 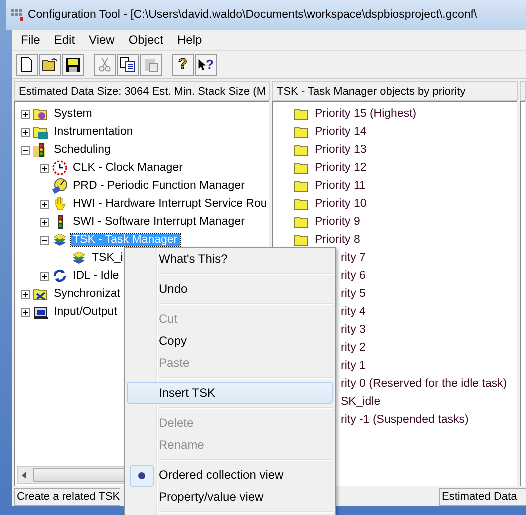 I want to click on list-item: Priority 8, so click(x=336, y=240).